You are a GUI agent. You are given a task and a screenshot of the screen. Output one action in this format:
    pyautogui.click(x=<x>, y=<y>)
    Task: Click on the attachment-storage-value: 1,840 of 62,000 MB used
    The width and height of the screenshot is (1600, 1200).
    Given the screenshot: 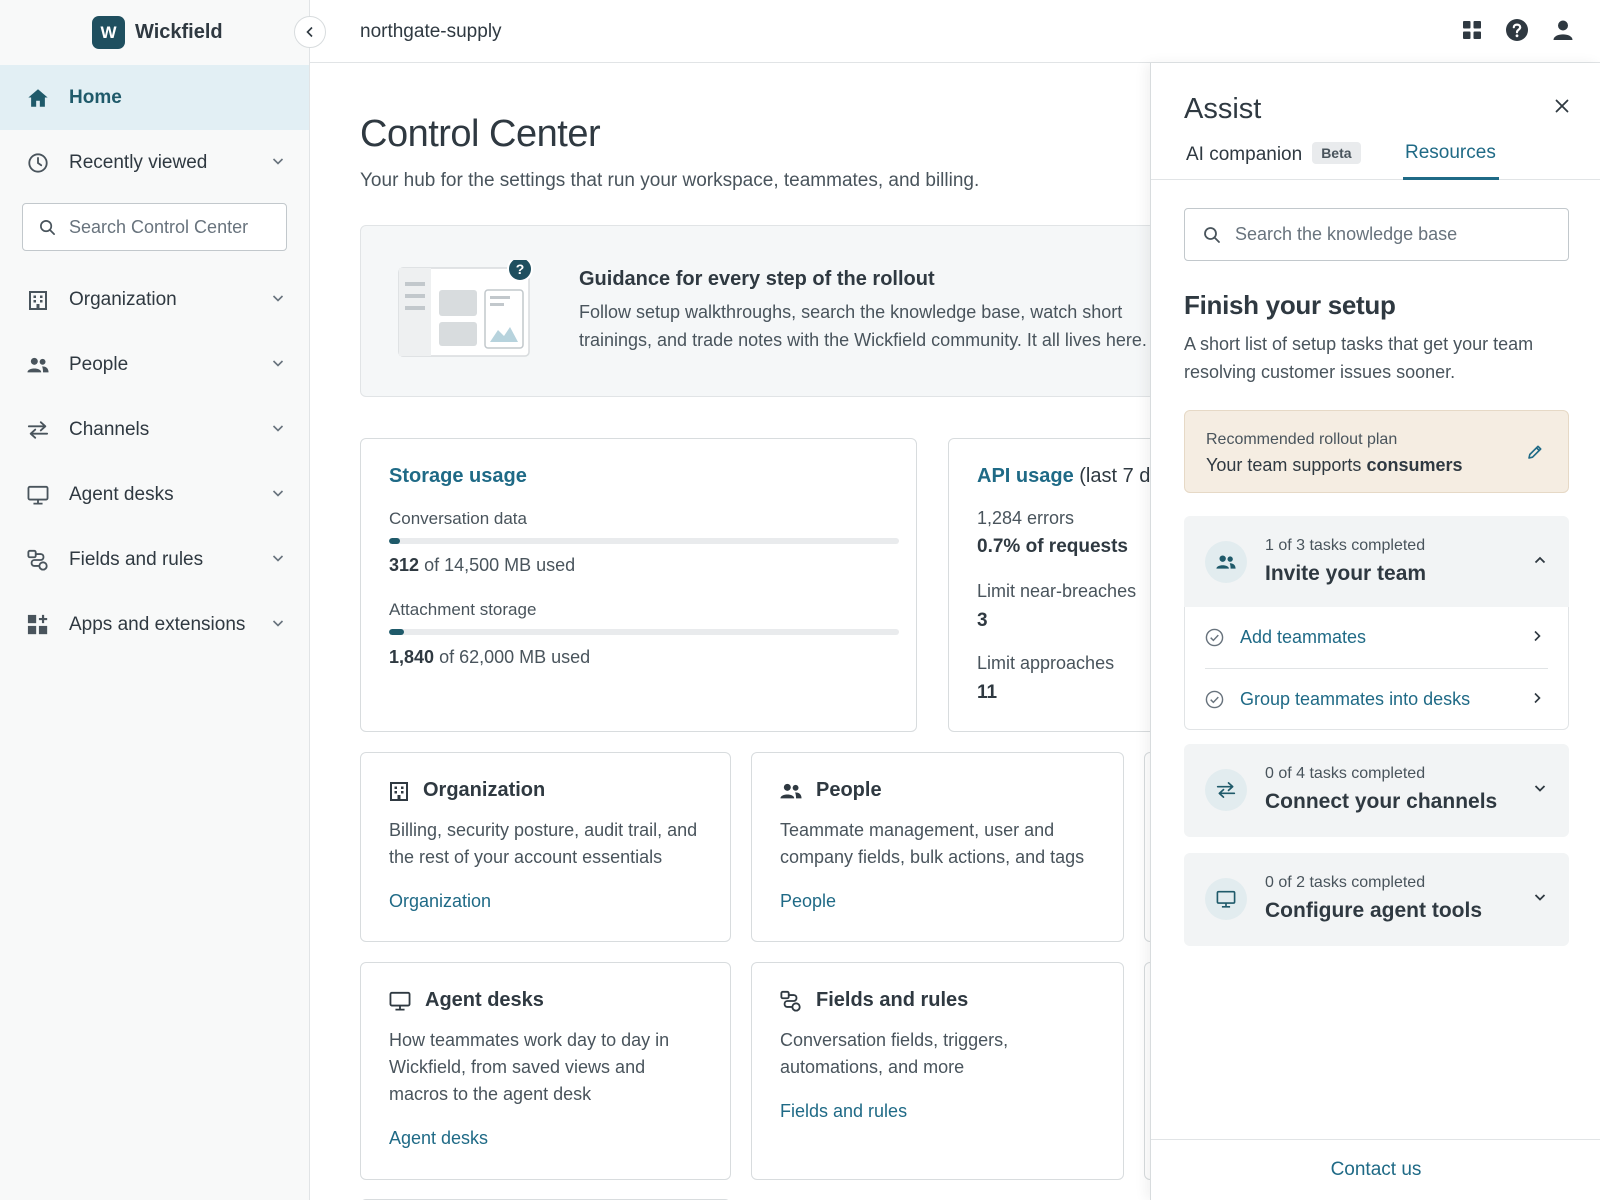 What is the action you would take?
    pyautogui.click(x=490, y=657)
    